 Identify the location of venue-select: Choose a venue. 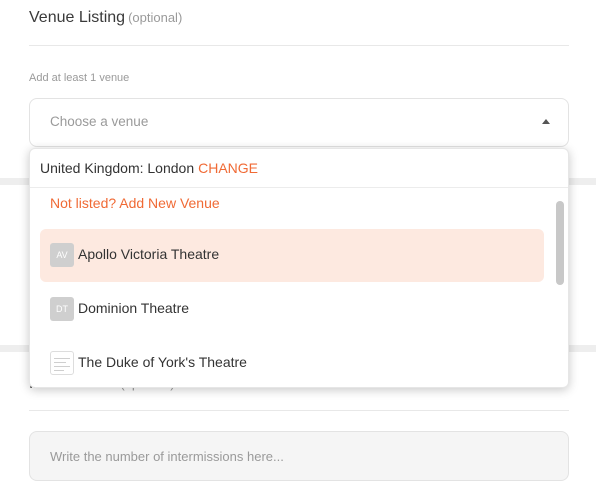
(299, 122).